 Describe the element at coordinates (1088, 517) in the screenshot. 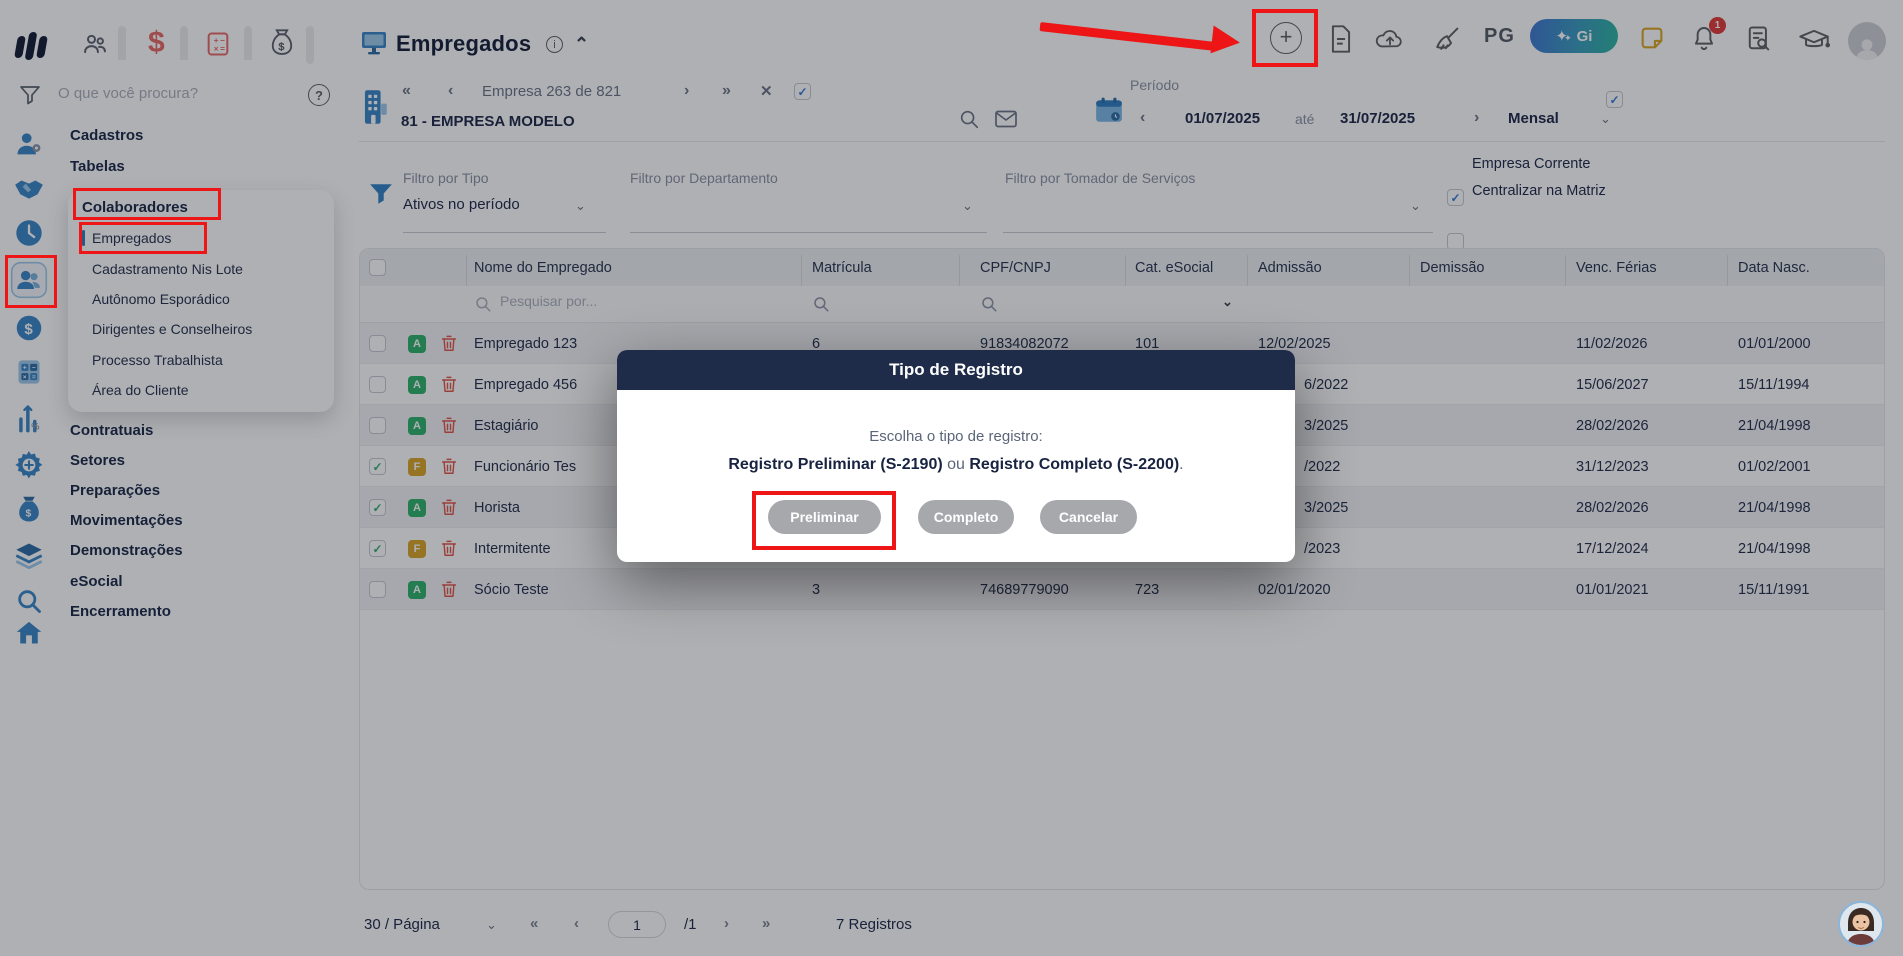

I see `cancelar-button: Cancelar` at that location.